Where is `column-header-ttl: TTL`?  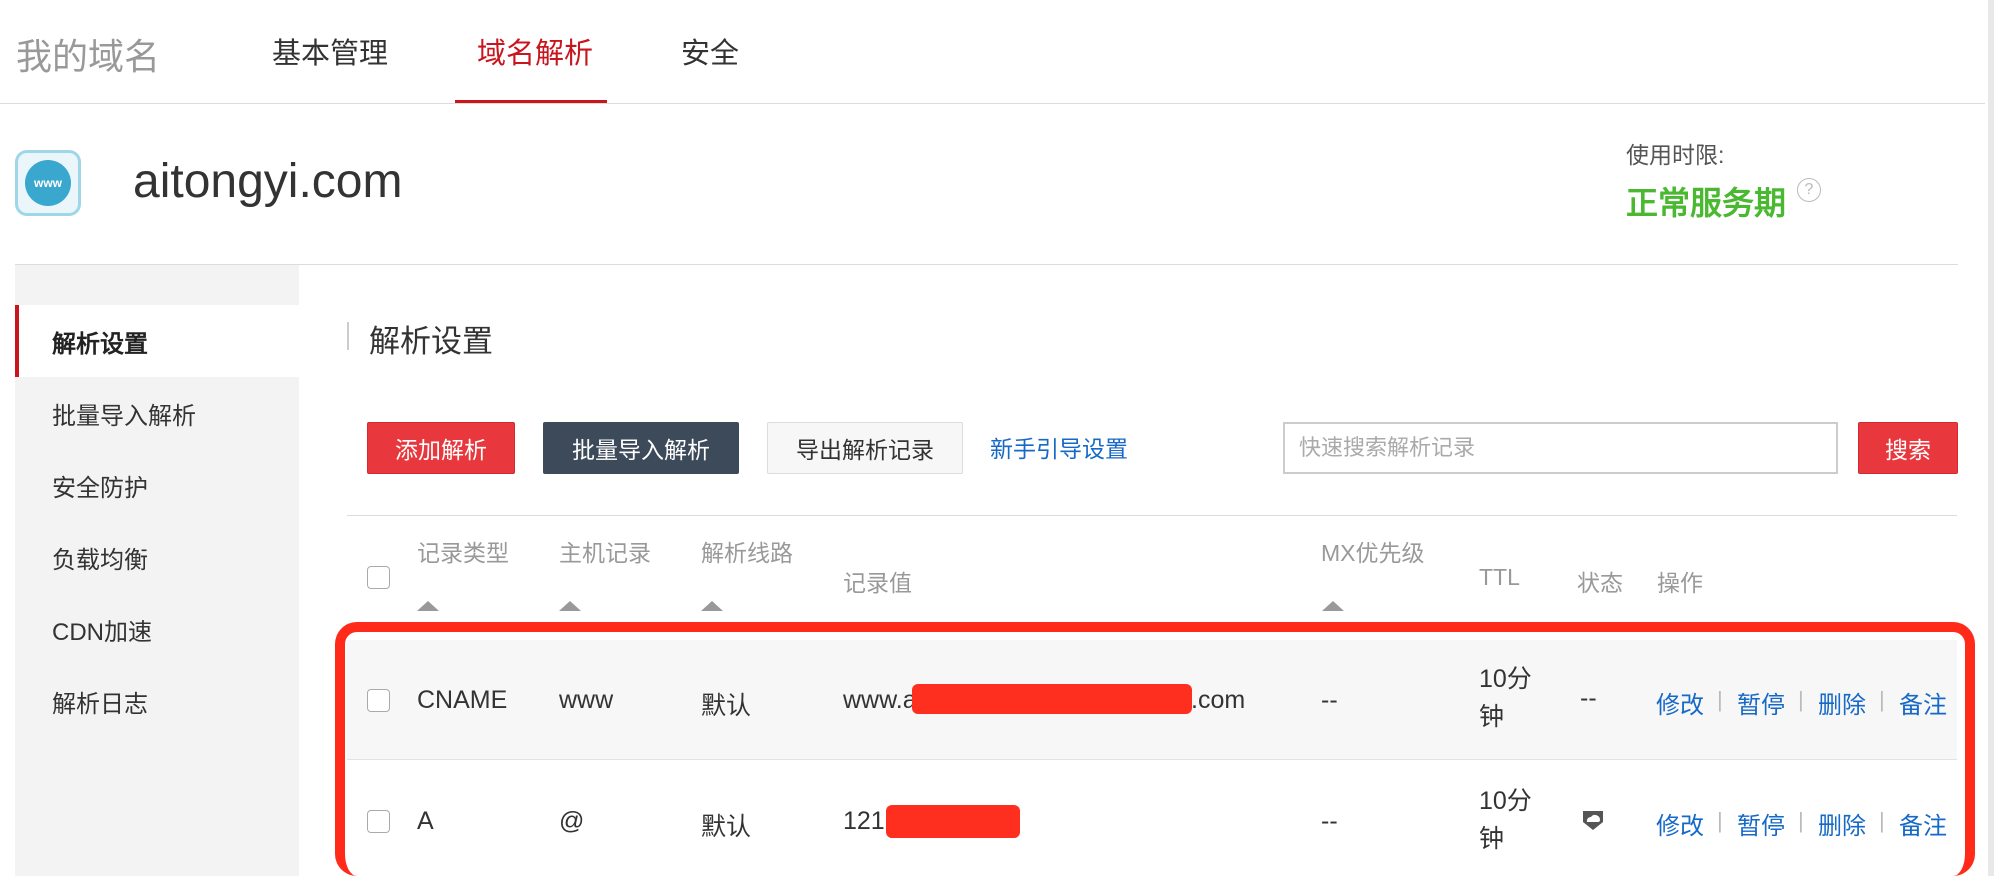
column-header-ttl: TTL is located at coordinates (1499, 577).